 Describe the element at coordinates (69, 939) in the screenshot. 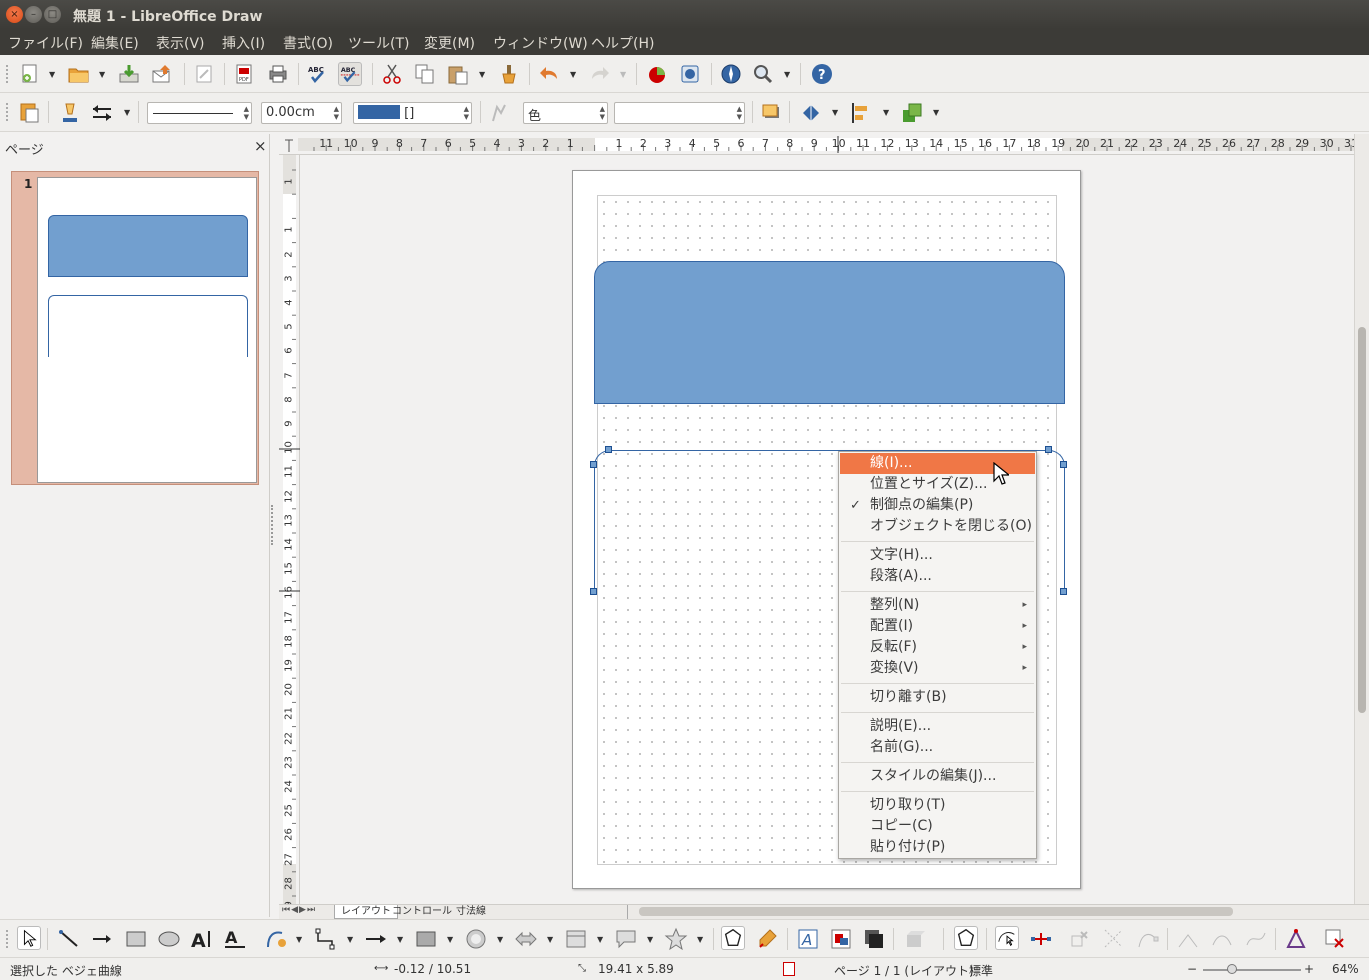

I see `line-tool-icon` at that location.